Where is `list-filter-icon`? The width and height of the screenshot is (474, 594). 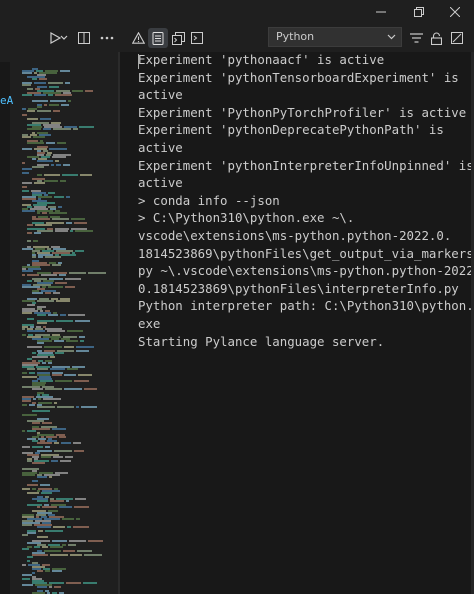
list-filter-icon is located at coordinates (416, 38).